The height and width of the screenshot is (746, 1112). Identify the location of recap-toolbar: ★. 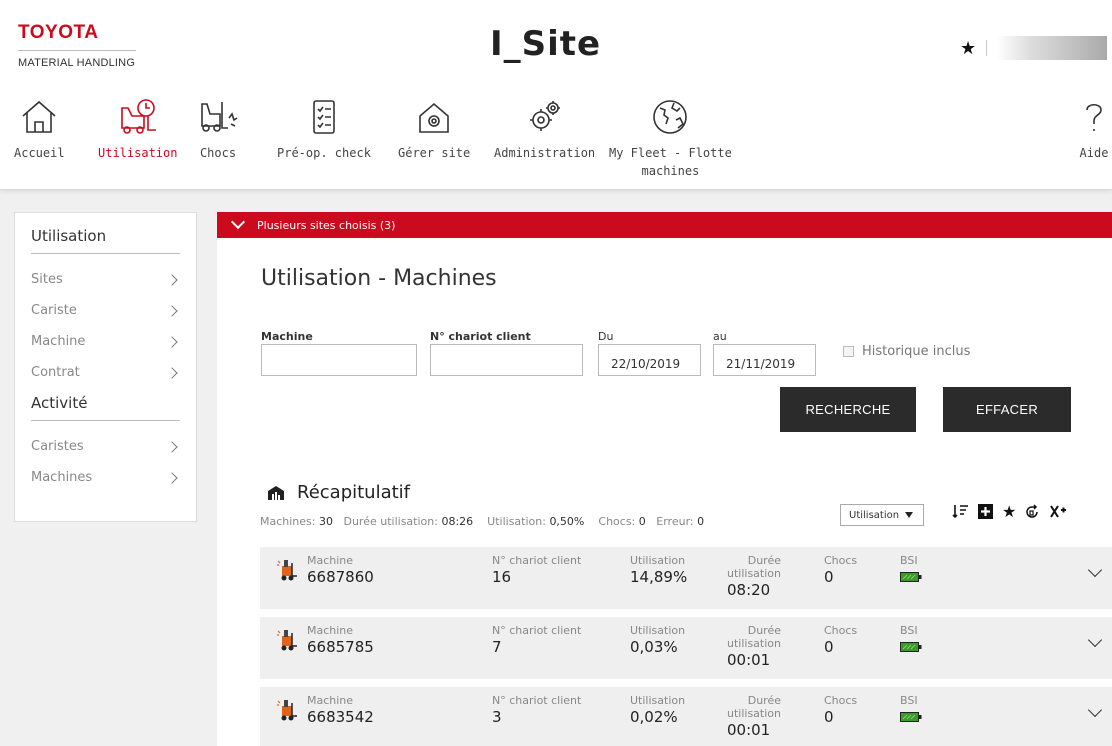
(1009, 511).